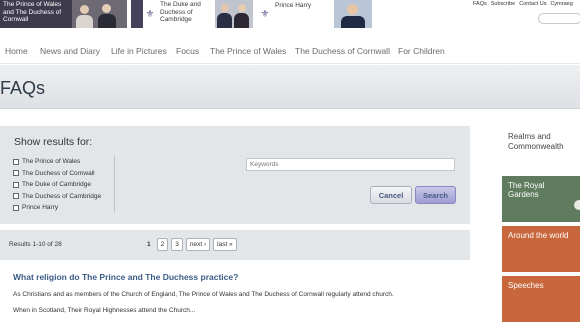  What do you see at coordinates (293, 5) in the screenshot?
I see `promo-label: Prince Harry` at bounding box center [293, 5].